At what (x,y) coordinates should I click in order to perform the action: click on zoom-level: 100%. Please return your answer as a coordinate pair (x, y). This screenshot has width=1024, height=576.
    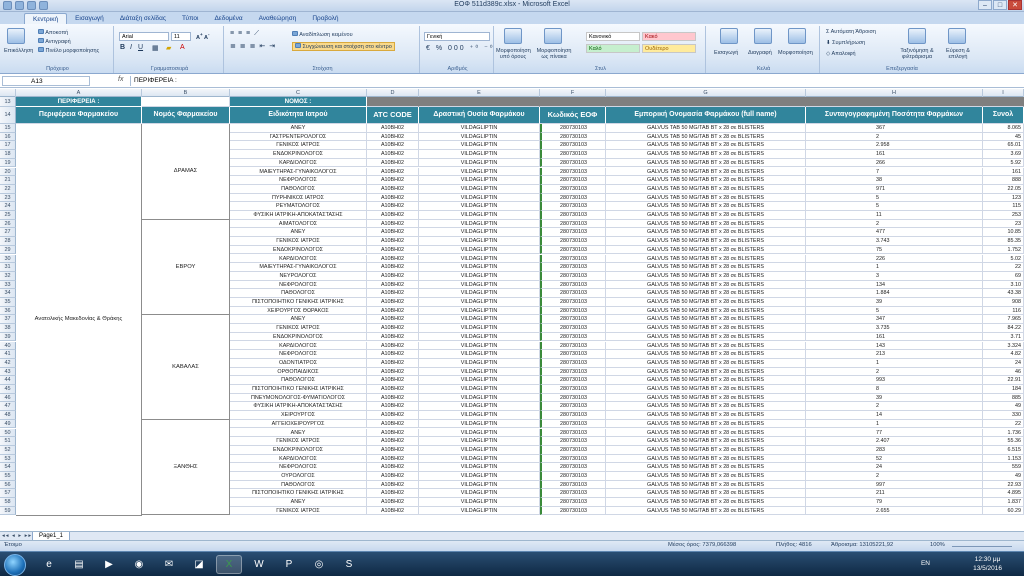
    Looking at the image, I should click on (937, 545).